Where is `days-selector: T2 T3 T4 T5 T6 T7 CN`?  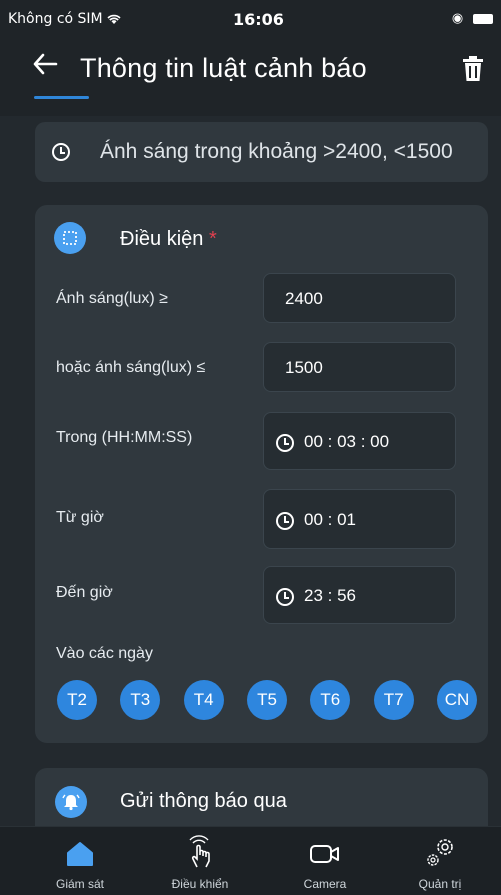 days-selector: T2 T3 T4 T5 T6 T7 CN is located at coordinates (267, 700).